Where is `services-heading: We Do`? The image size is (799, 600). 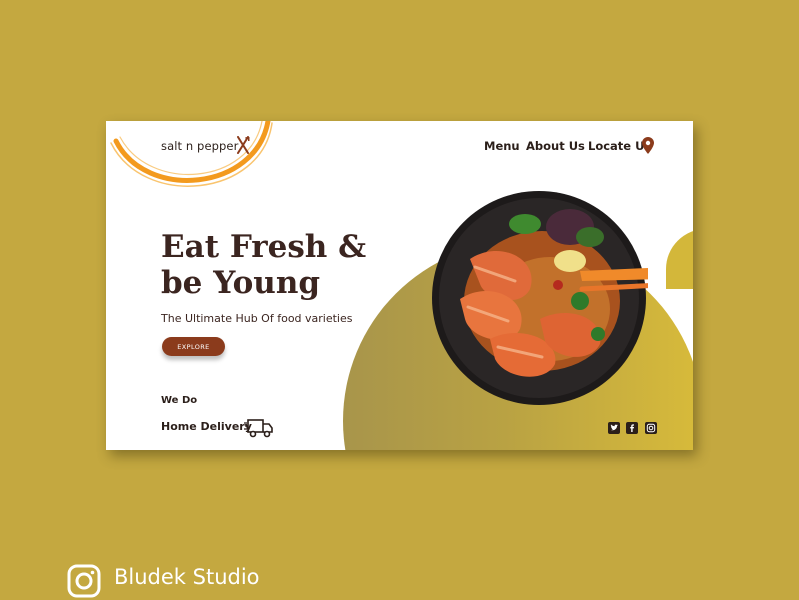 services-heading: We Do is located at coordinates (179, 400).